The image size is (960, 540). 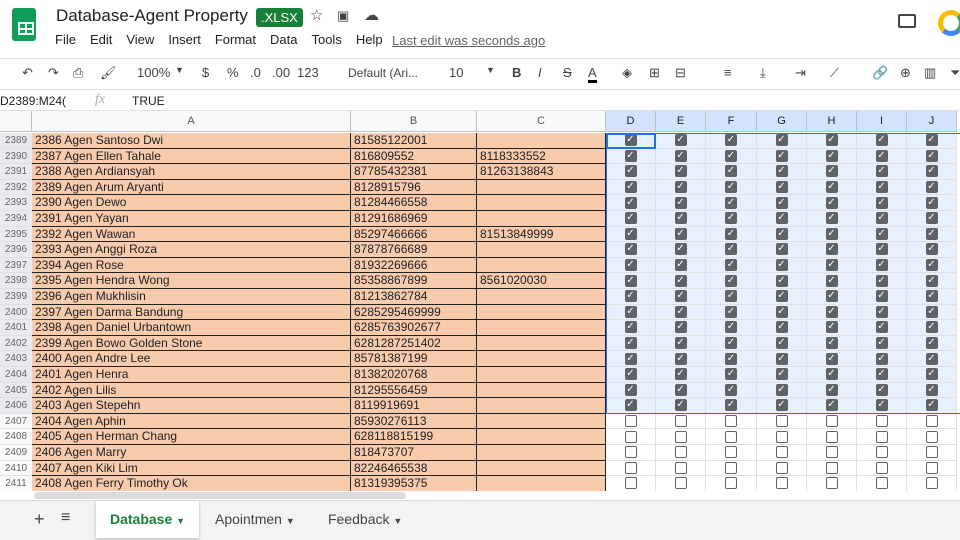 What do you see at coordinates (541, 281) in the screenshot?
I see `cell-c: 8561020030` at bounding box center [541, 281].